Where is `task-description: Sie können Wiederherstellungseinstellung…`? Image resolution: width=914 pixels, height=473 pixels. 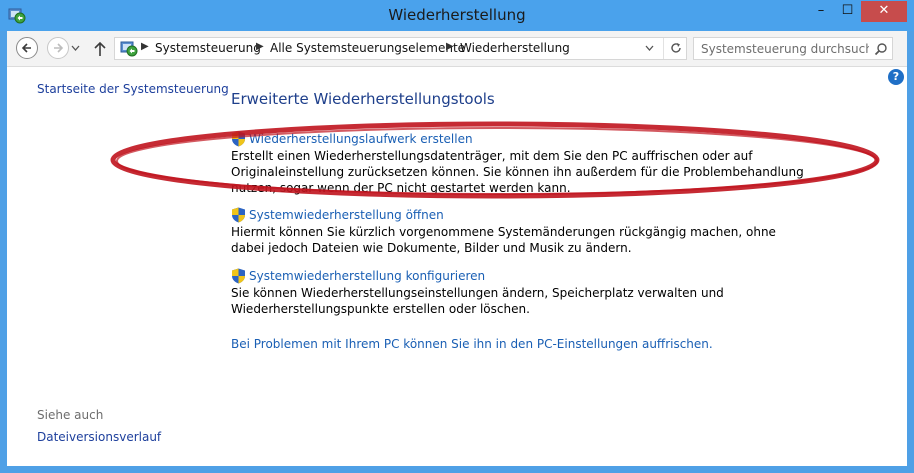 task-description: Sie können Wiederherstellungseinstellung… is located at coordinates (477, 301).